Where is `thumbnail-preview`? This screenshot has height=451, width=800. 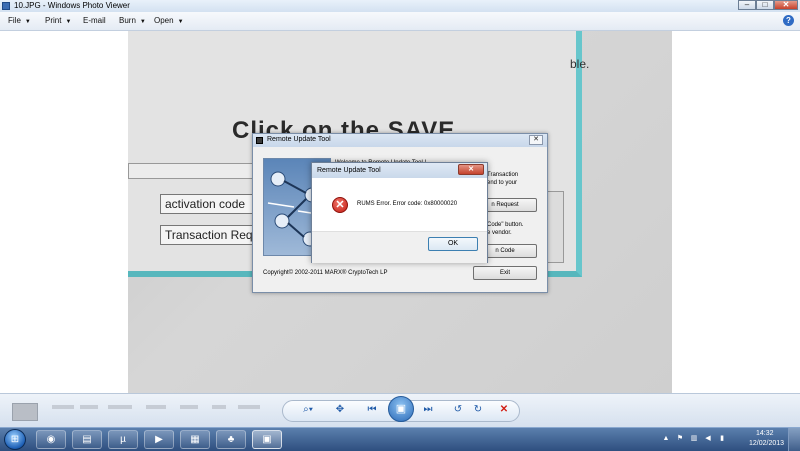 thumbnail-preview is located at coordinates (25, 412).